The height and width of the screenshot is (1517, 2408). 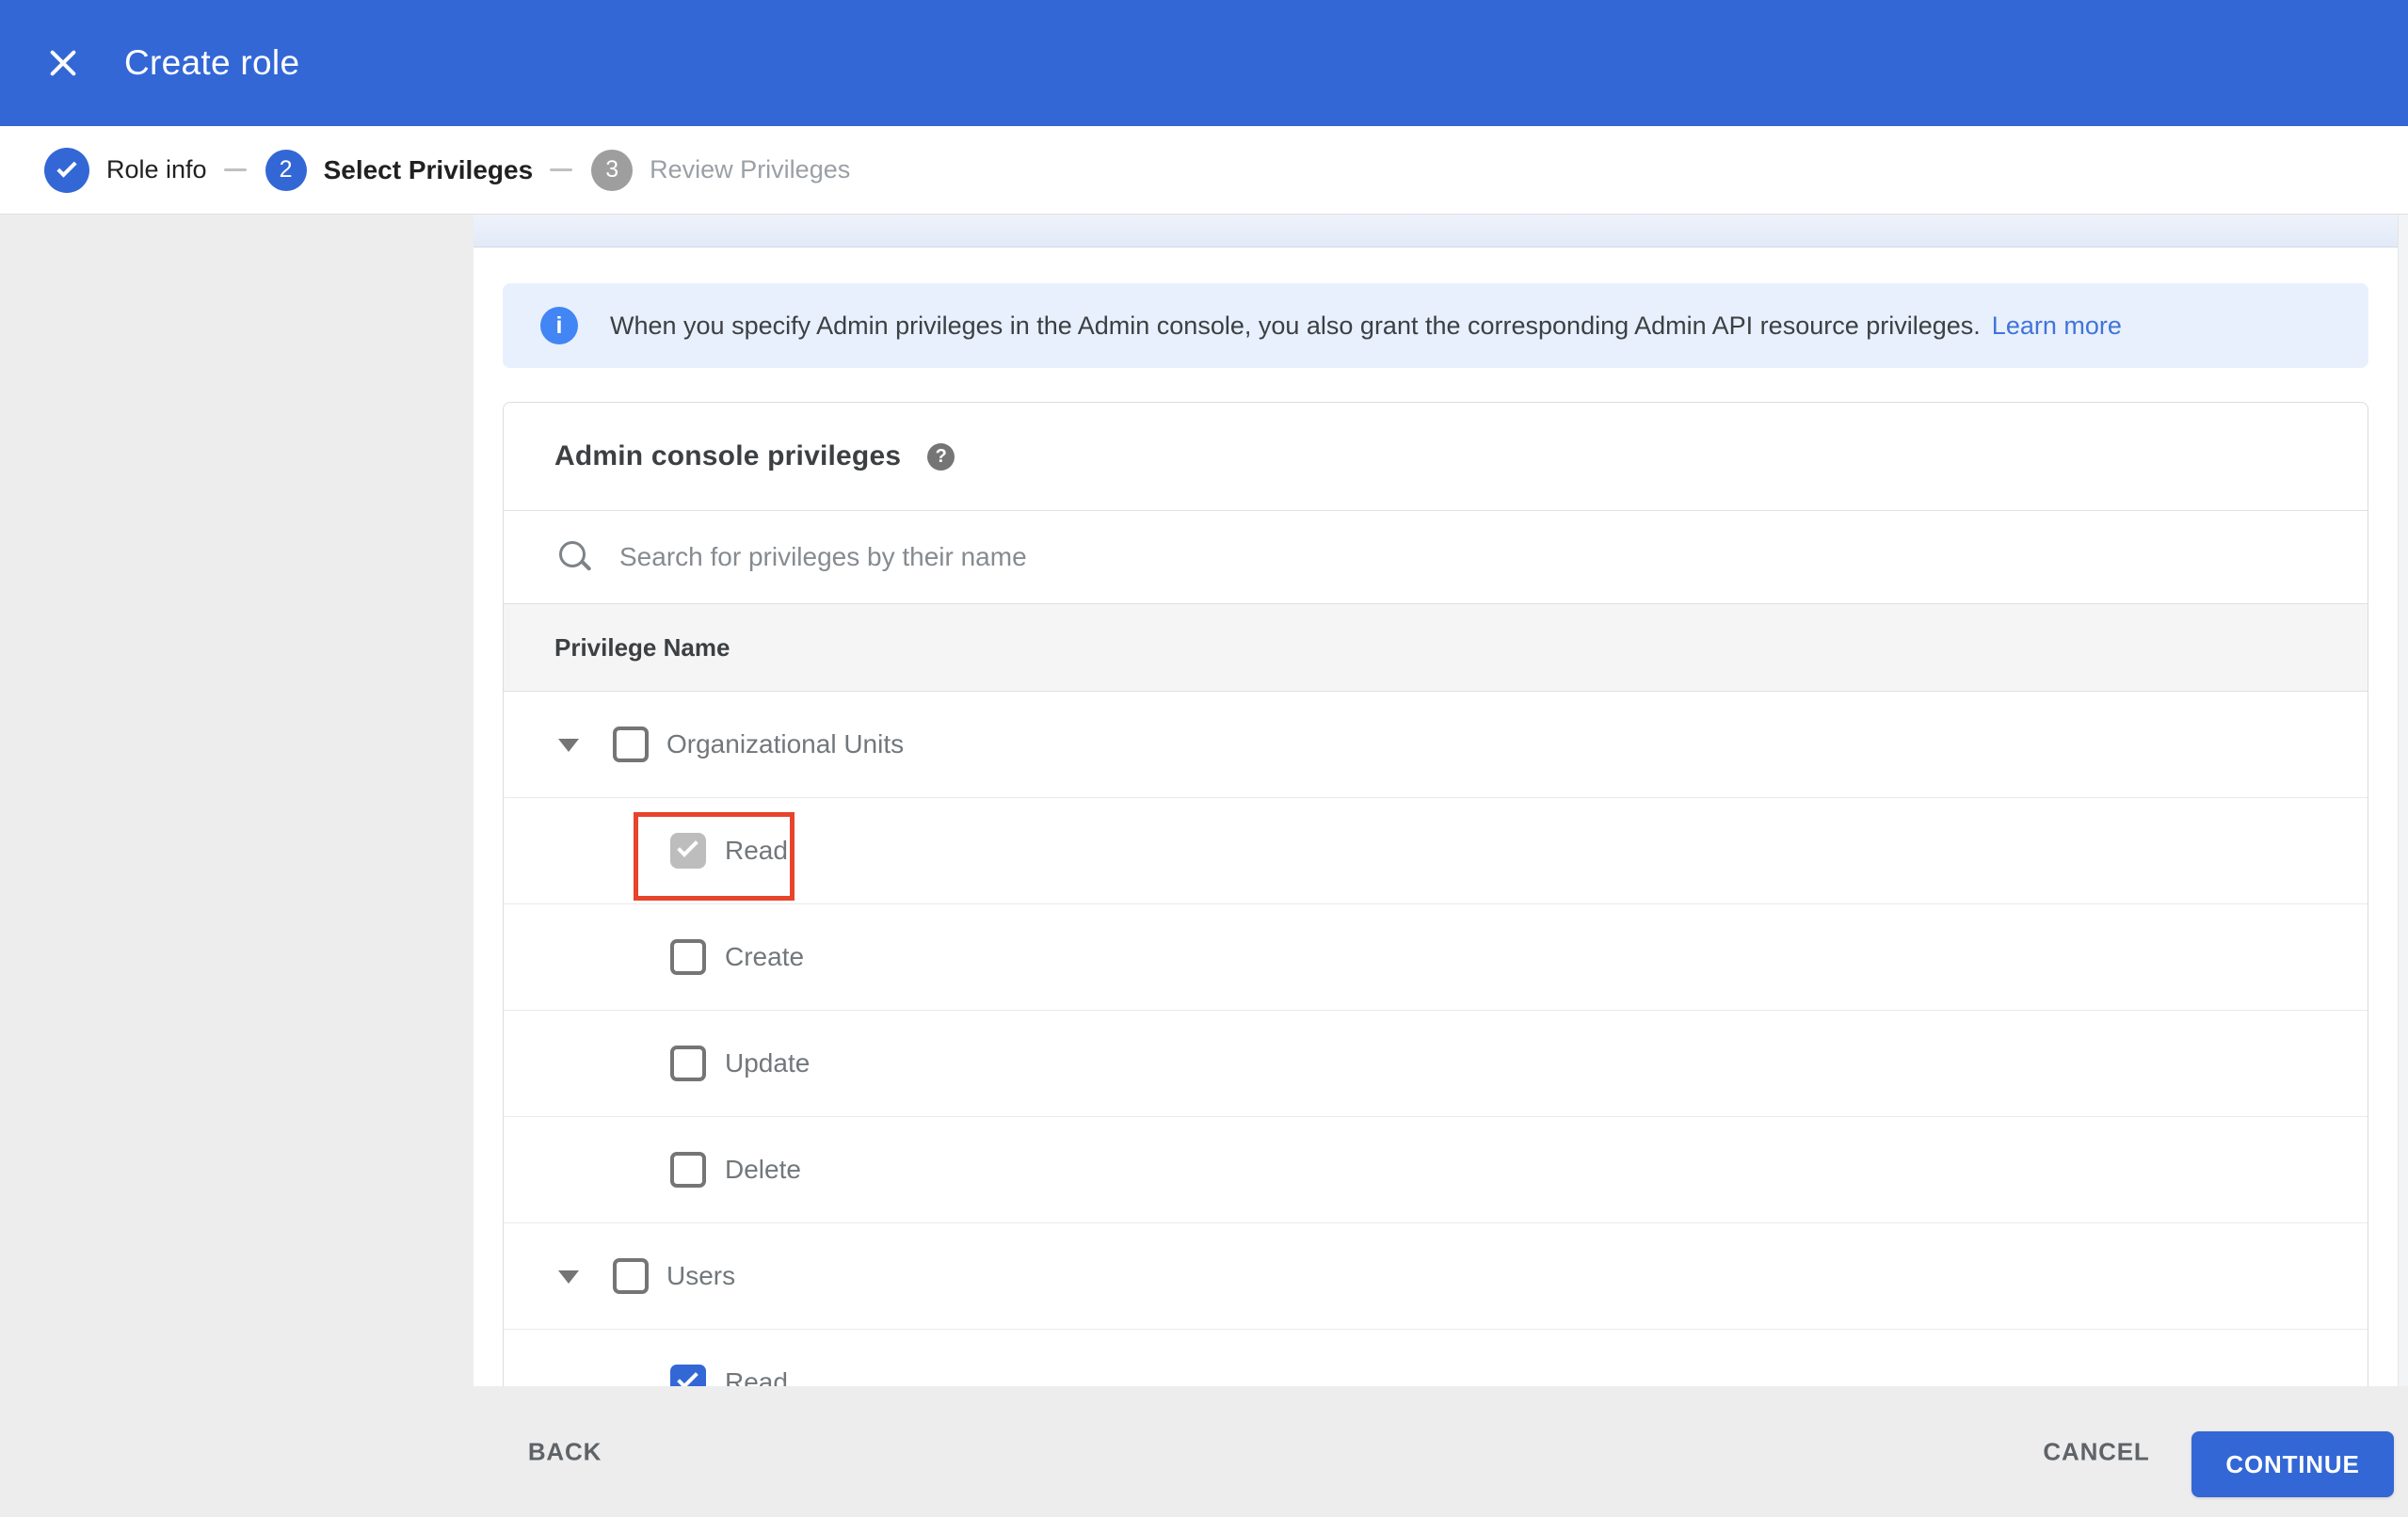 What do you see at coordinates (429, 170) in the screenshot?
I see `step-2-label: Select Privileges` at bounding box center [429, 170].